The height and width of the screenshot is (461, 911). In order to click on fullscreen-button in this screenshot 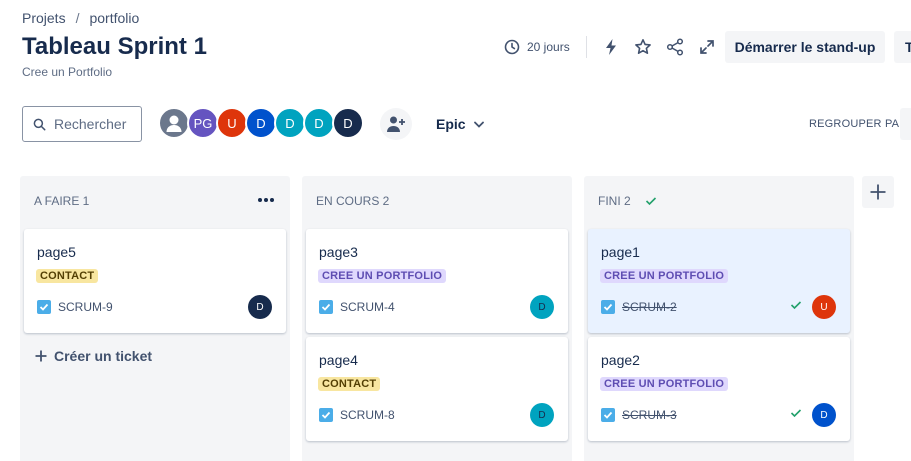, I will do `click(707, 47)`.